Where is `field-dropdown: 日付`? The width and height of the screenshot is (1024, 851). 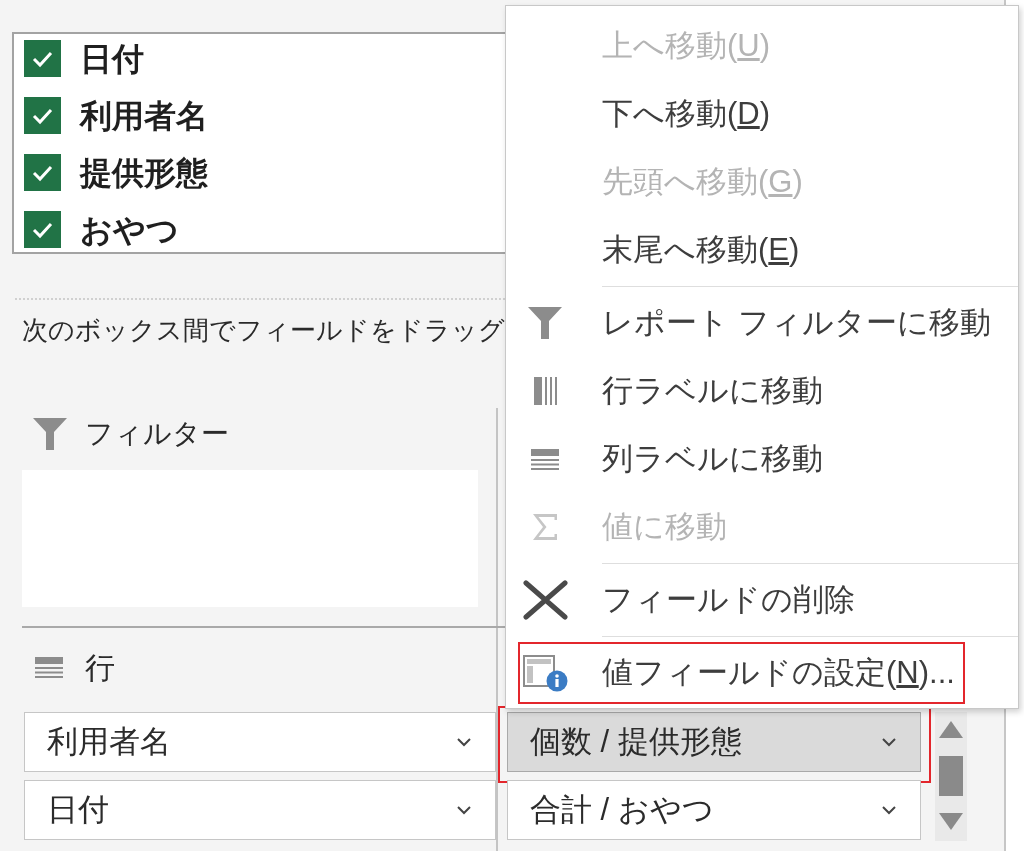
field-dropdown: 日付 is located at coordinates (260, 810).